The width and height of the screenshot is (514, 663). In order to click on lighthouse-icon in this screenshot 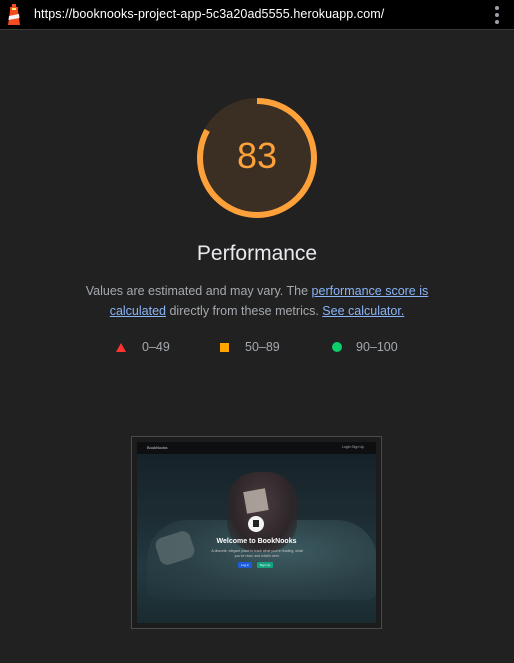, I will do `click(14, 15)`.